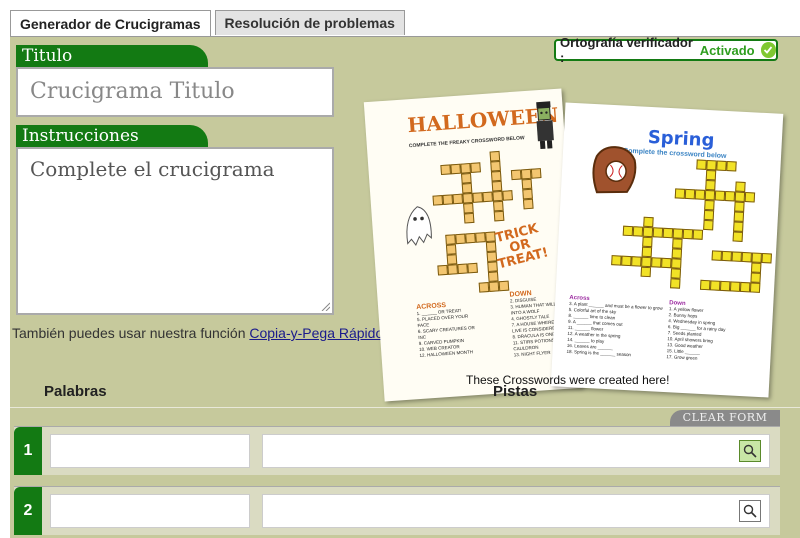 The height and width of the screenshot is (538, 800). Describe the element at coordinates (405, 407) in the screenshot. I see `divider` at that location.